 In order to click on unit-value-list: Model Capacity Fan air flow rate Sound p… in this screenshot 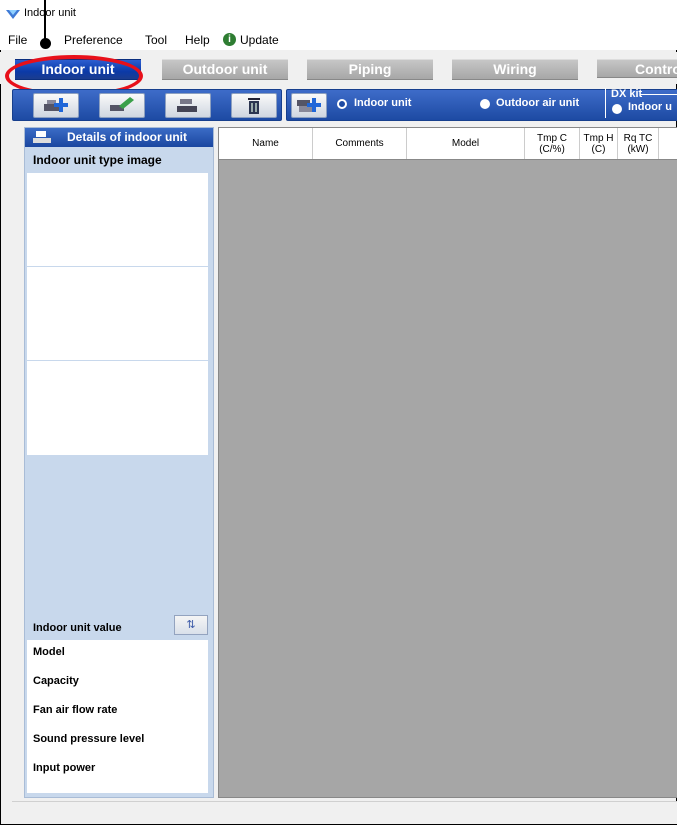, I will do `click(117, 716)`.